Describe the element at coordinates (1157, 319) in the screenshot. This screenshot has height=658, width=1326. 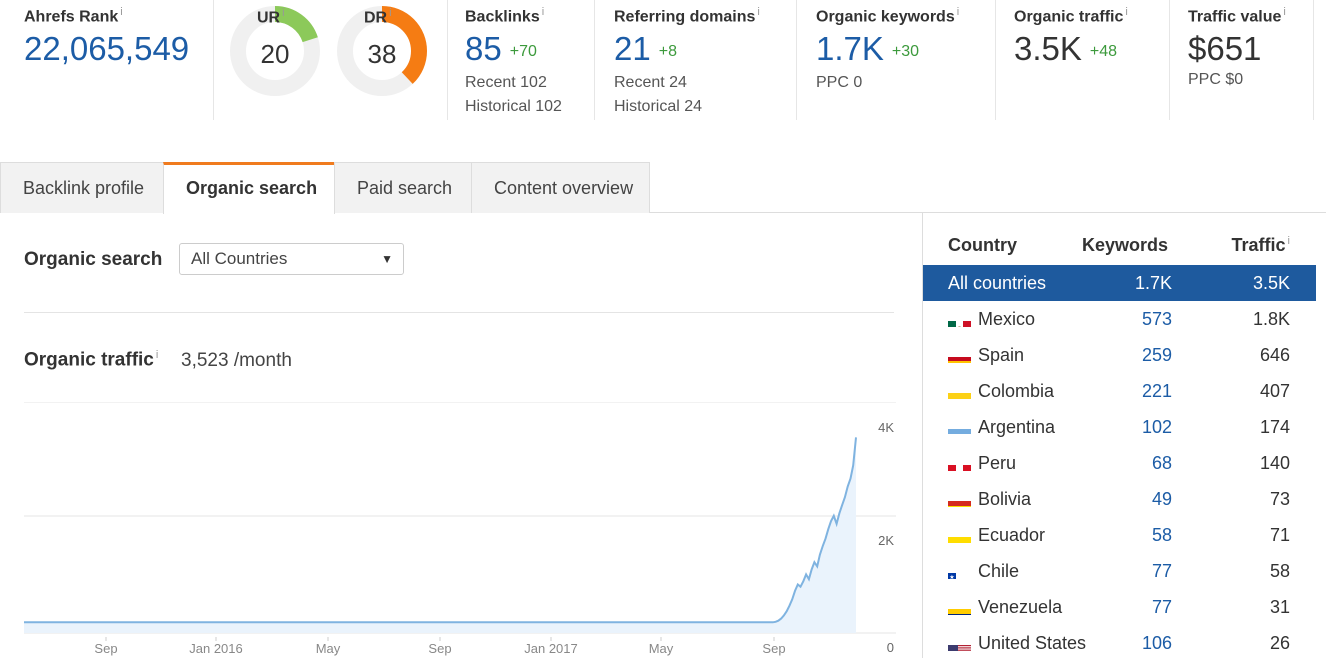
I see `country-keywords: 573` at that location.